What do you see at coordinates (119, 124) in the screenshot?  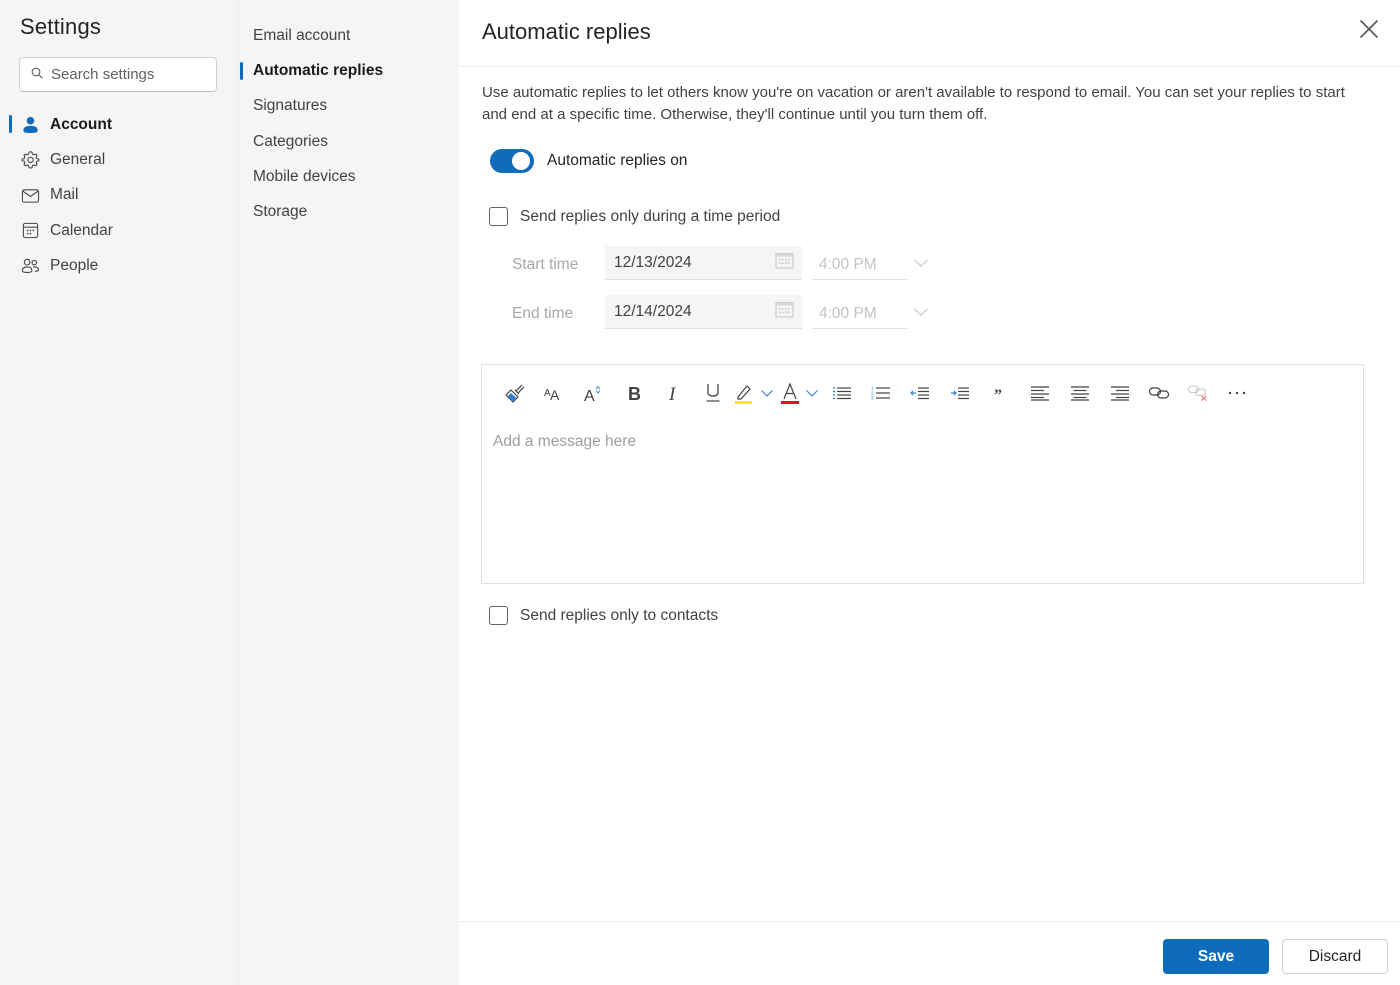 I see `nav-item-account: Account` at bounding box center [119, 124].